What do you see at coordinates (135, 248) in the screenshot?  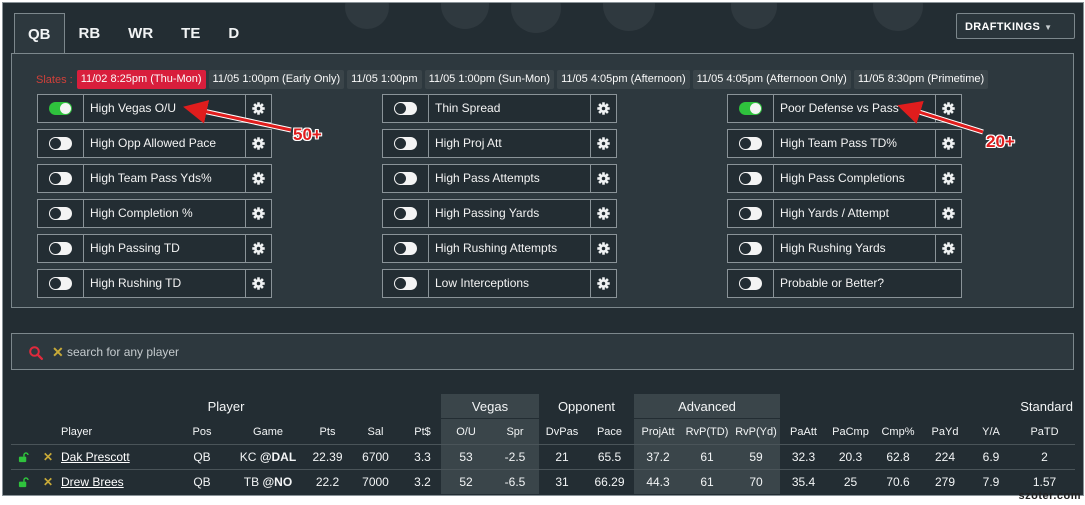 I see `filter-label: High Passing TD` at bounding box center [135, 248].